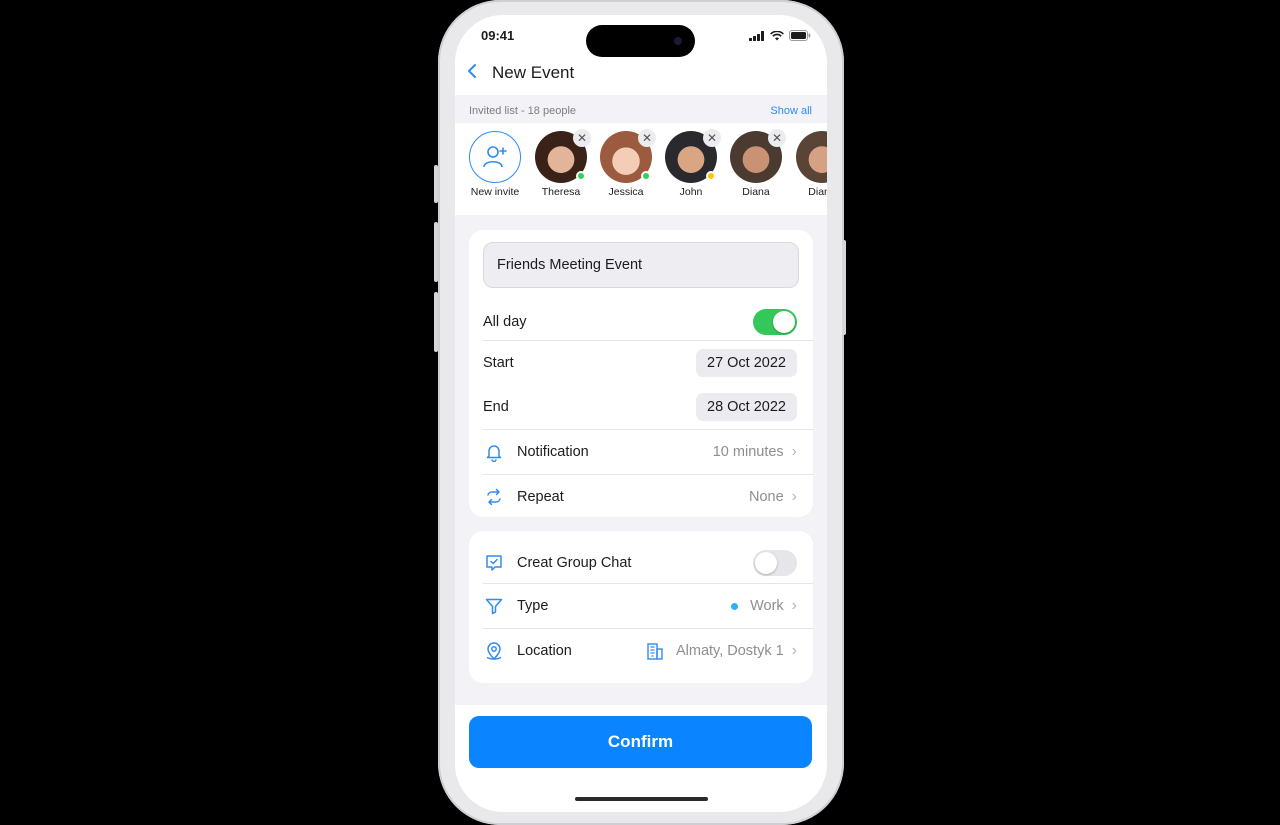  What do you see at coordinates (544, 651) in the screenshot?
I see `location-label: Location` at bounding box center [544, 651].